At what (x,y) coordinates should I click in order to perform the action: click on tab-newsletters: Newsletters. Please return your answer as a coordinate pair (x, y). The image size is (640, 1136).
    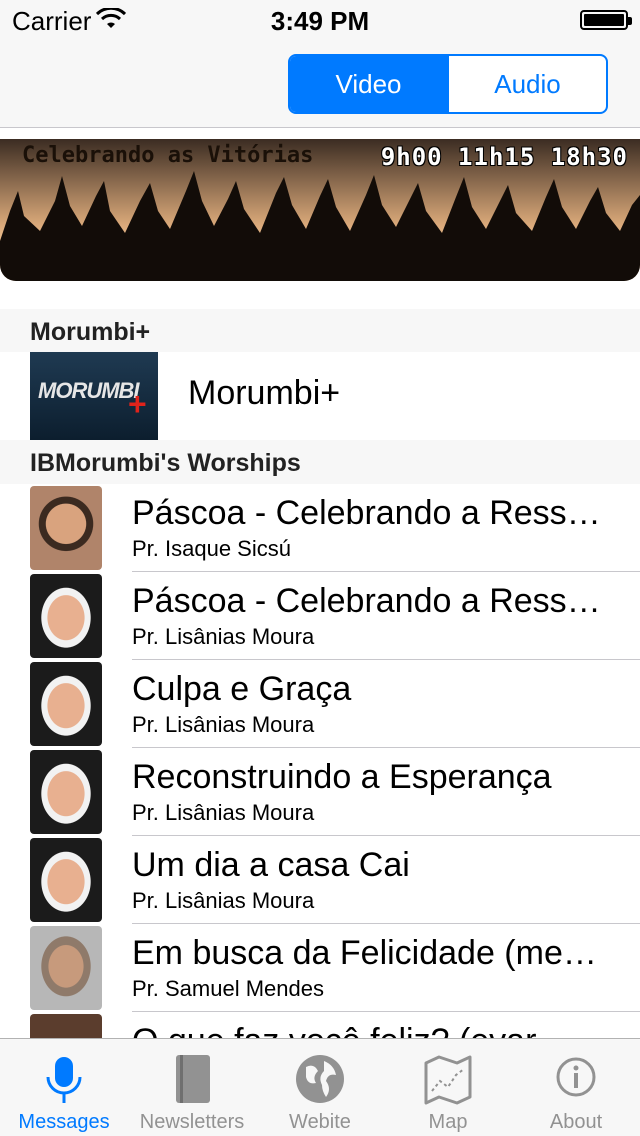
    Looking at the image, I should click on (192, 1087).